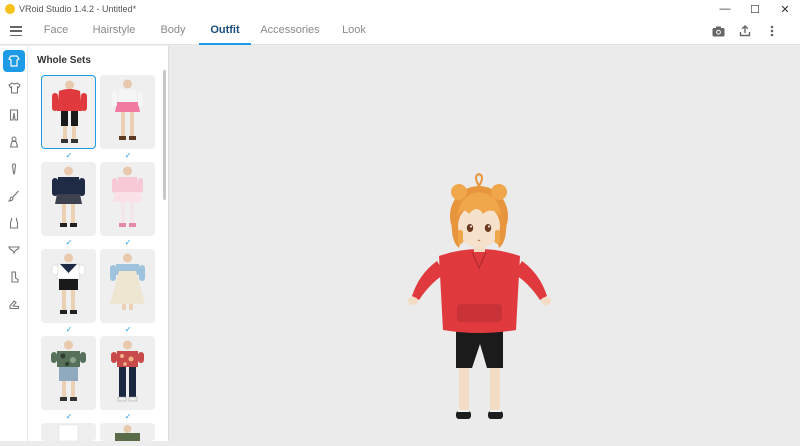 This screenshot has height=446, width=800. I want to click on outfit-thumbnail-red-hoodie, so click(68, 112).